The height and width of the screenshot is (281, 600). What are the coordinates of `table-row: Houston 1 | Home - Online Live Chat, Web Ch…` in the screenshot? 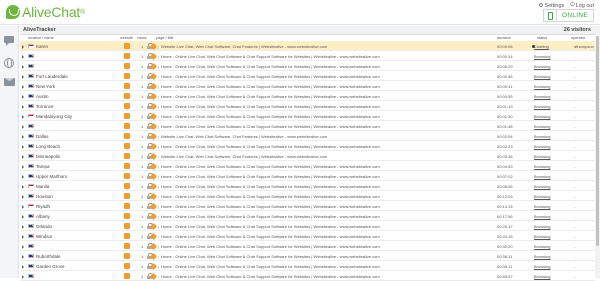 It's located at (307, 196).